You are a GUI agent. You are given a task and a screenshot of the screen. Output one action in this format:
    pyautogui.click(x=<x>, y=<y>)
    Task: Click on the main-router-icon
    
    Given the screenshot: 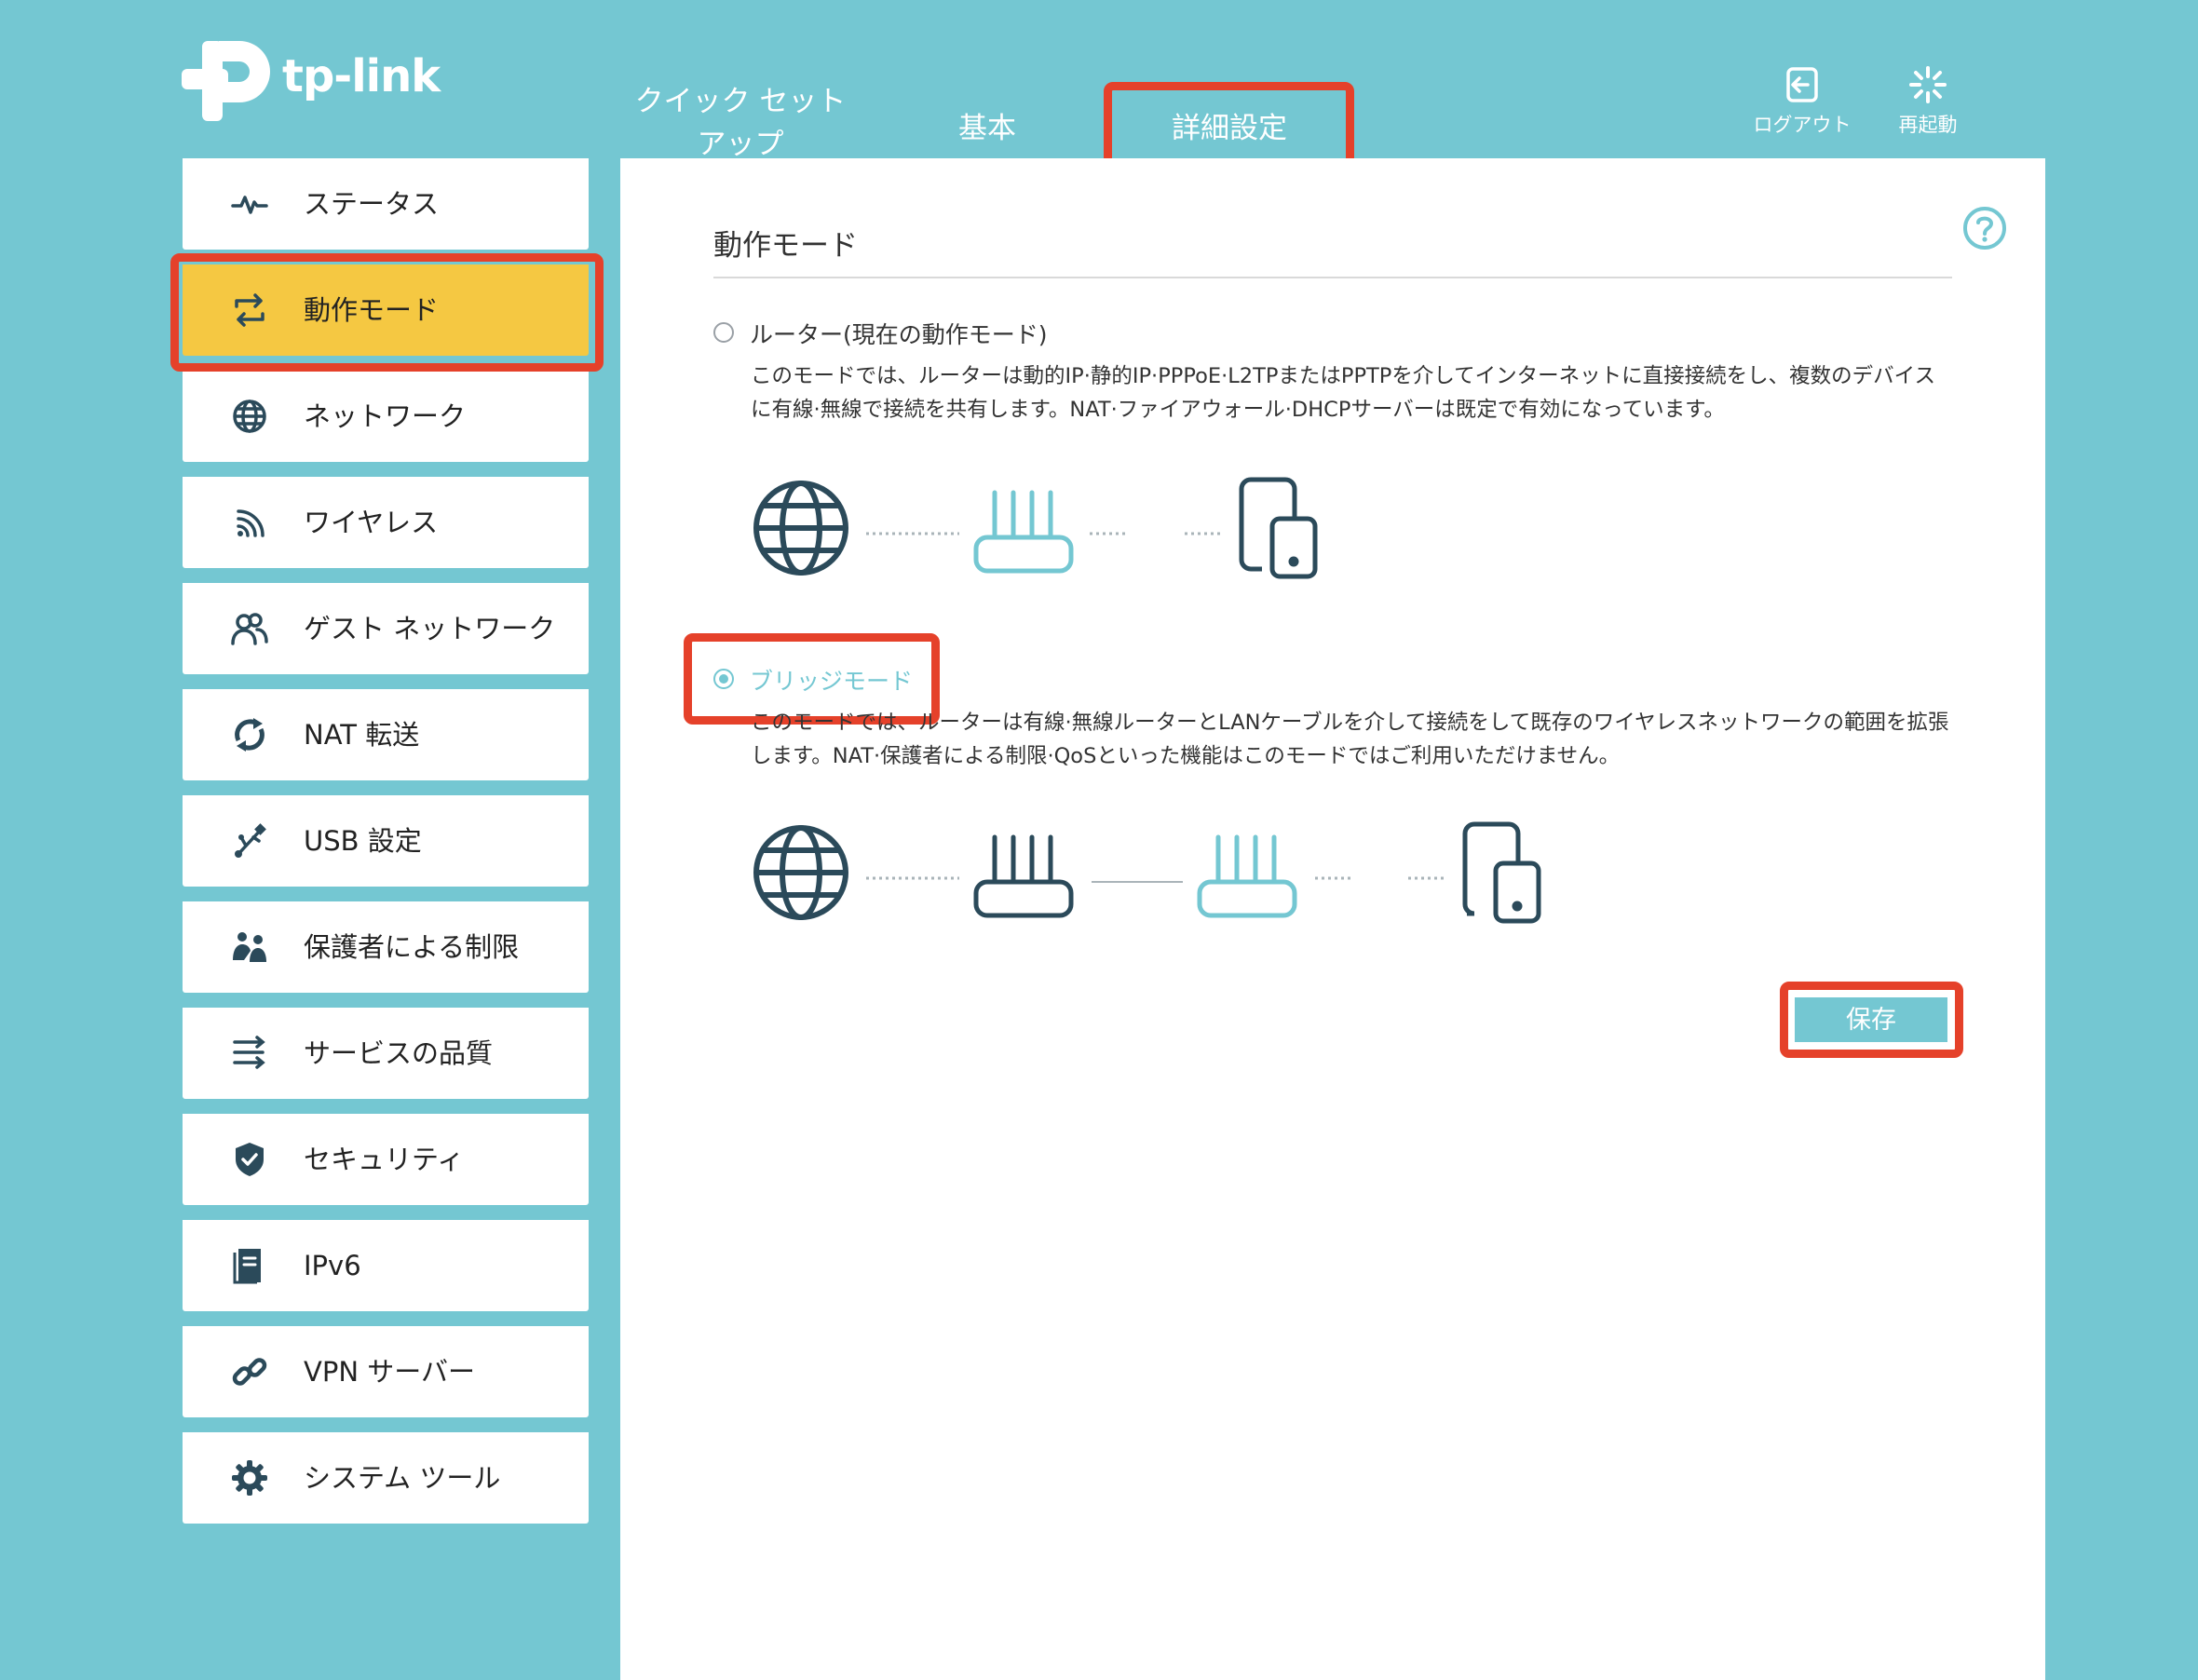 What is the action you would take?
    pyautogui.click(x=1024, y=876)
    